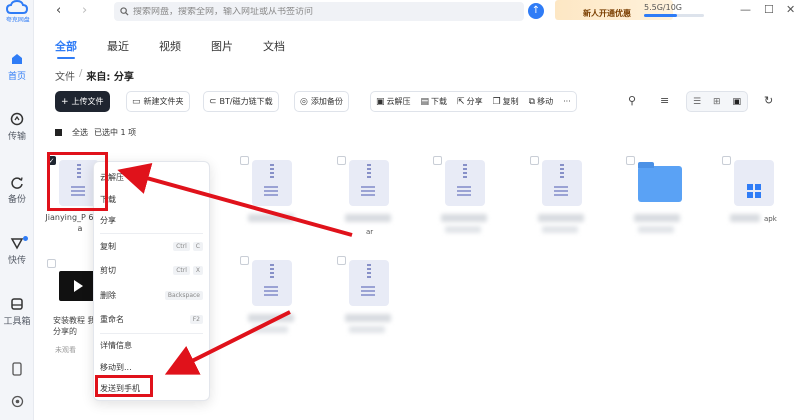  What do you see at coordinates (235, 200) in the screenshot?
I see `annotation-arrow-to-file` at bounding box center [235, 200].